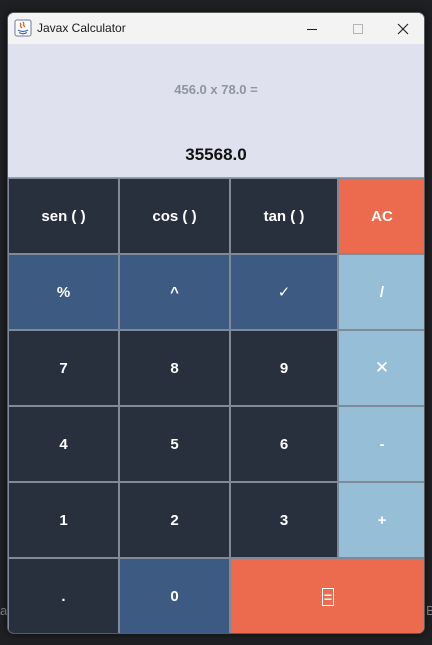 Image resolution: width=432 pixels, height=645 pixels. What do you see at coordinates (284, 216) in the screenshot?
I see `tan-button: tan ( )` at bounding box center [284, 216].